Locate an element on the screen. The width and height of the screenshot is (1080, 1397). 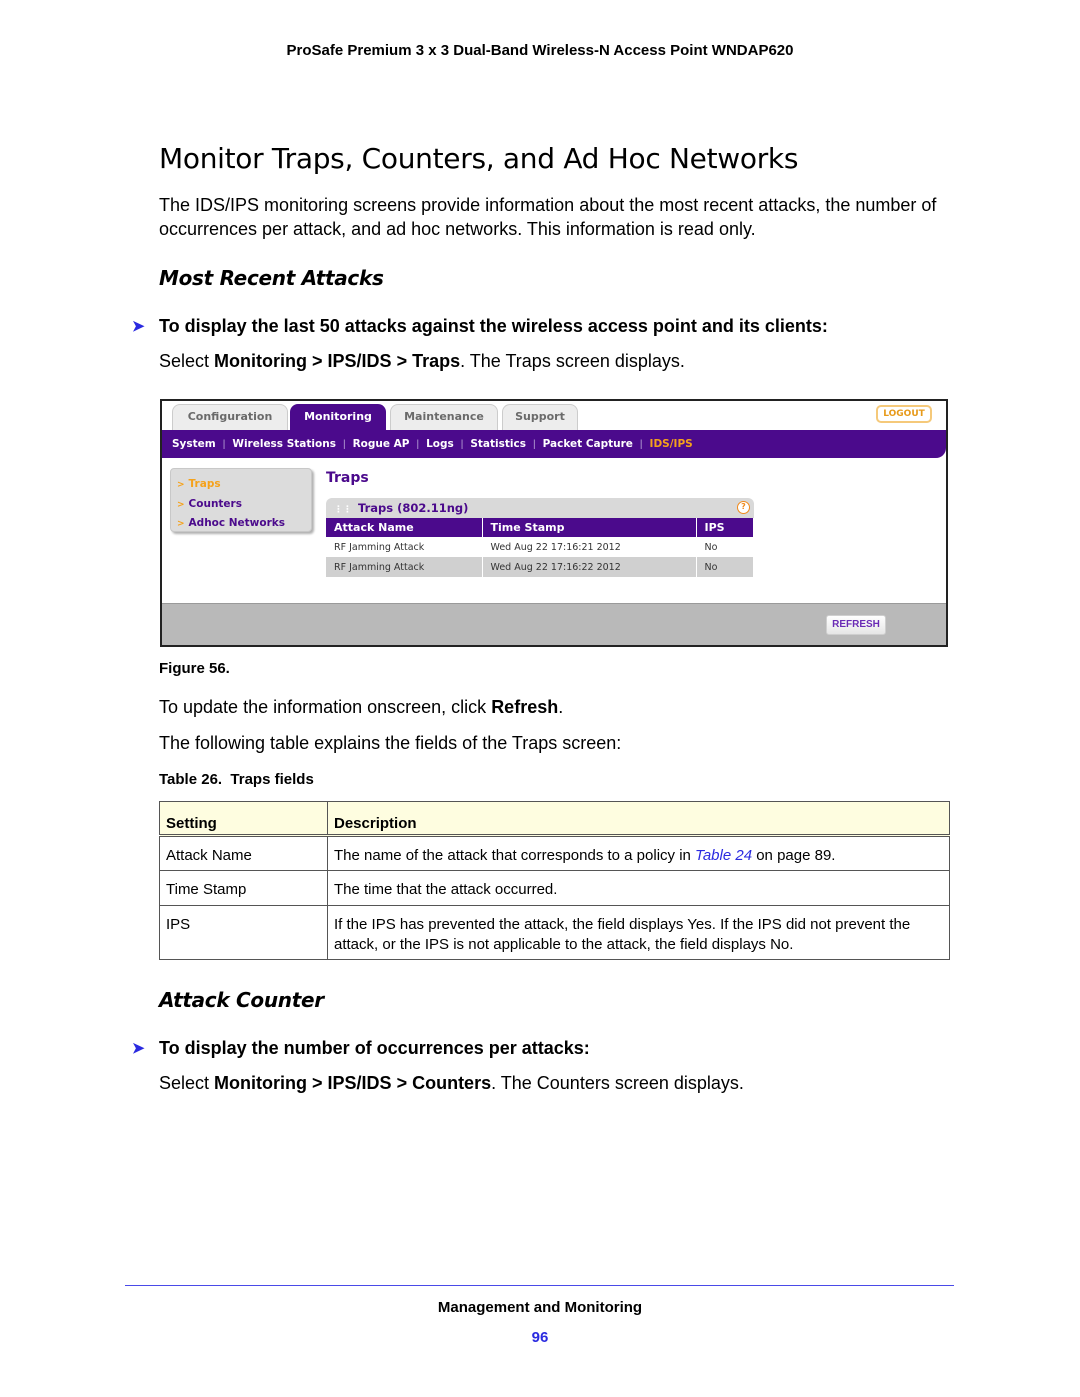
header-setting: Setting is located at coordinates (243, 819).